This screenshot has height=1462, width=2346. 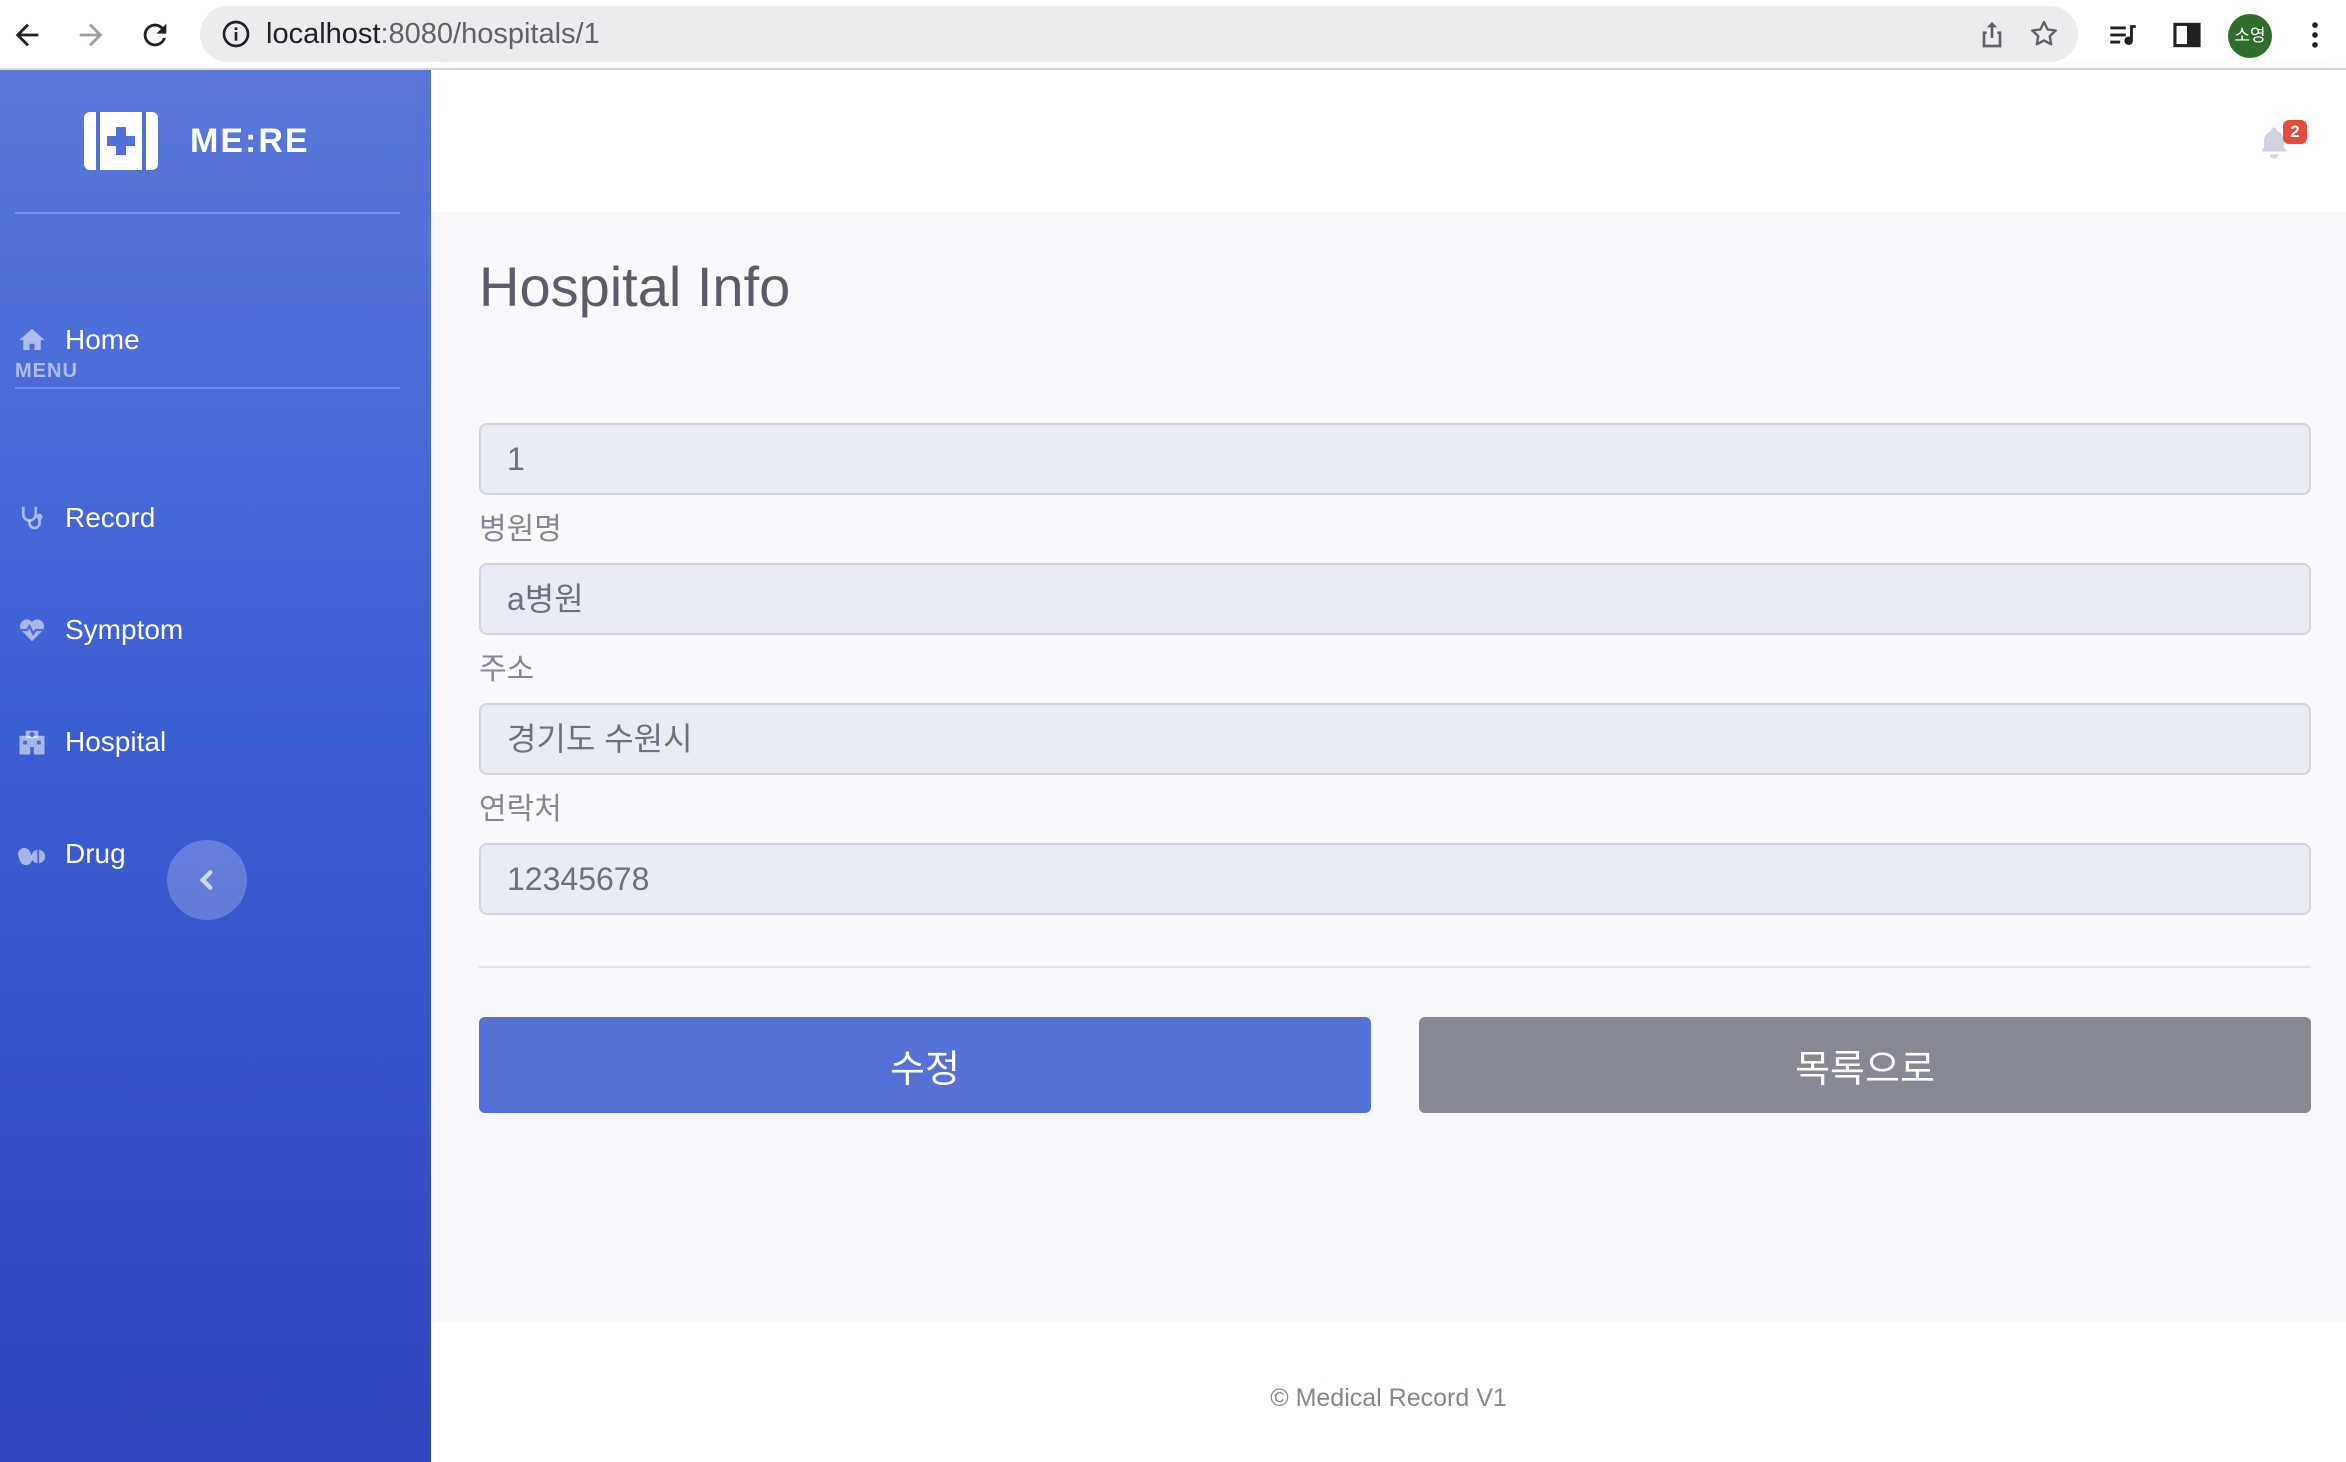 I want to click on browser-toolbar: localhost:8080/hospitals/1 소영, so click(x=1173, y=35).